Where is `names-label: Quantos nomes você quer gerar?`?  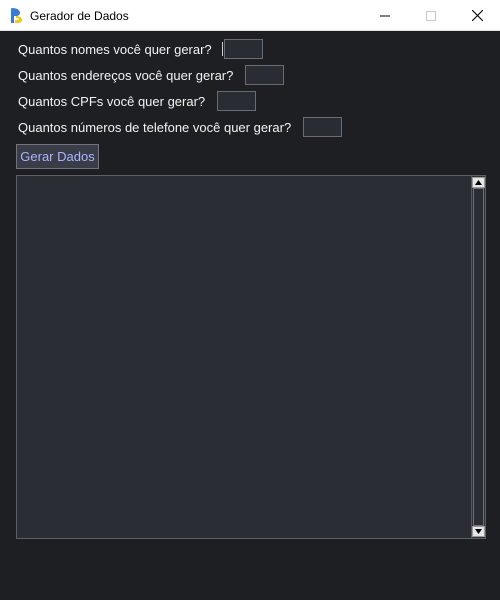
names-label: Quantos nomes você quer gerar? is located at coordinates (115, 49).